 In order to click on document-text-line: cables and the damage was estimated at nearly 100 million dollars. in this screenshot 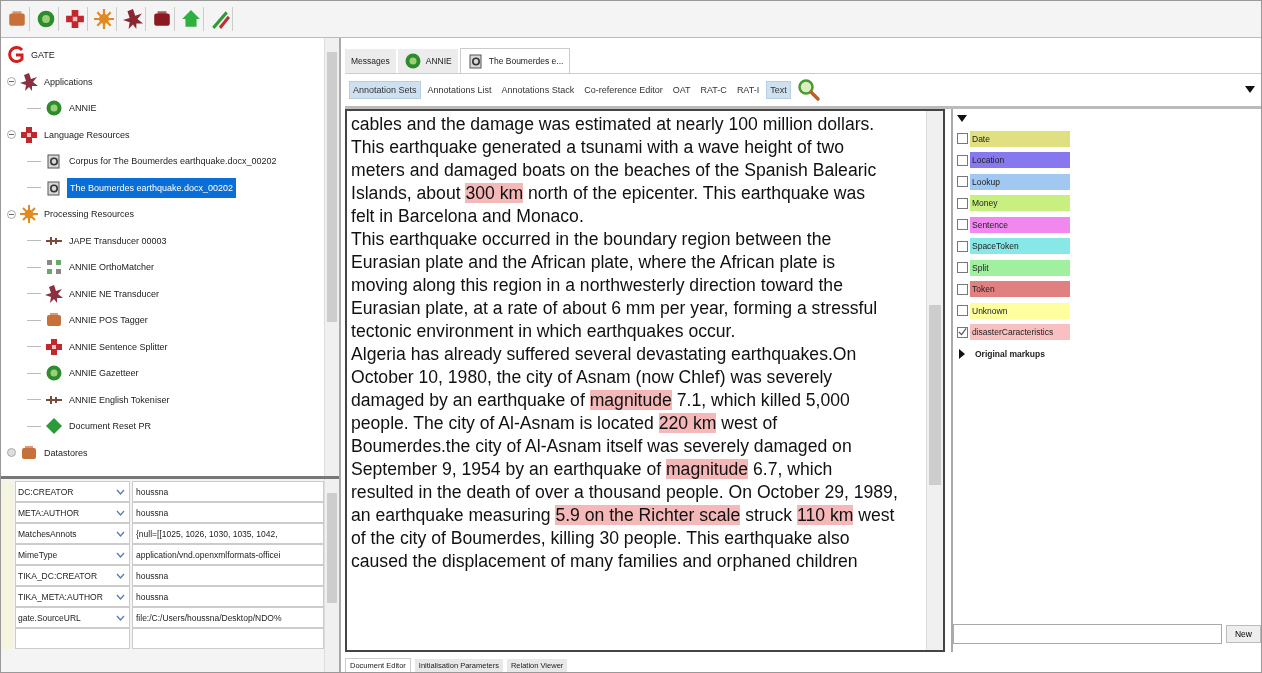, I will do `click(613, 124)`.